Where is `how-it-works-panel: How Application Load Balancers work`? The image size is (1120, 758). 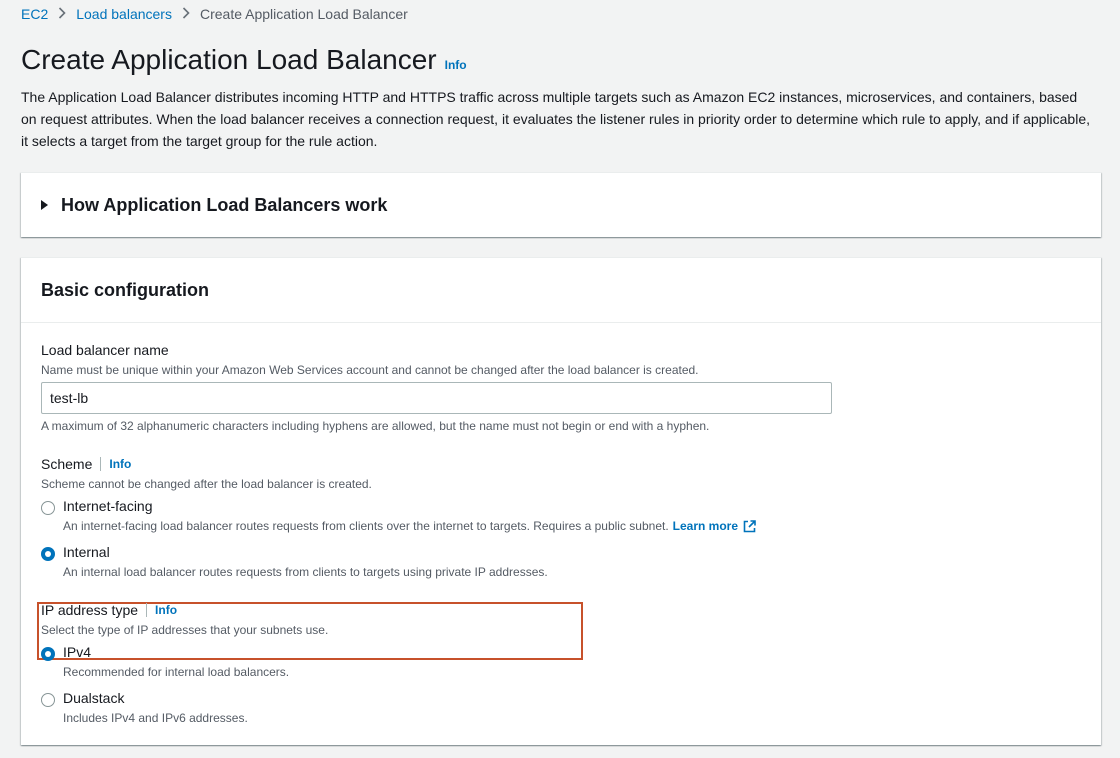 how-it-works-panel: How Application Load Balancers work is located at coordinates (561, 204).